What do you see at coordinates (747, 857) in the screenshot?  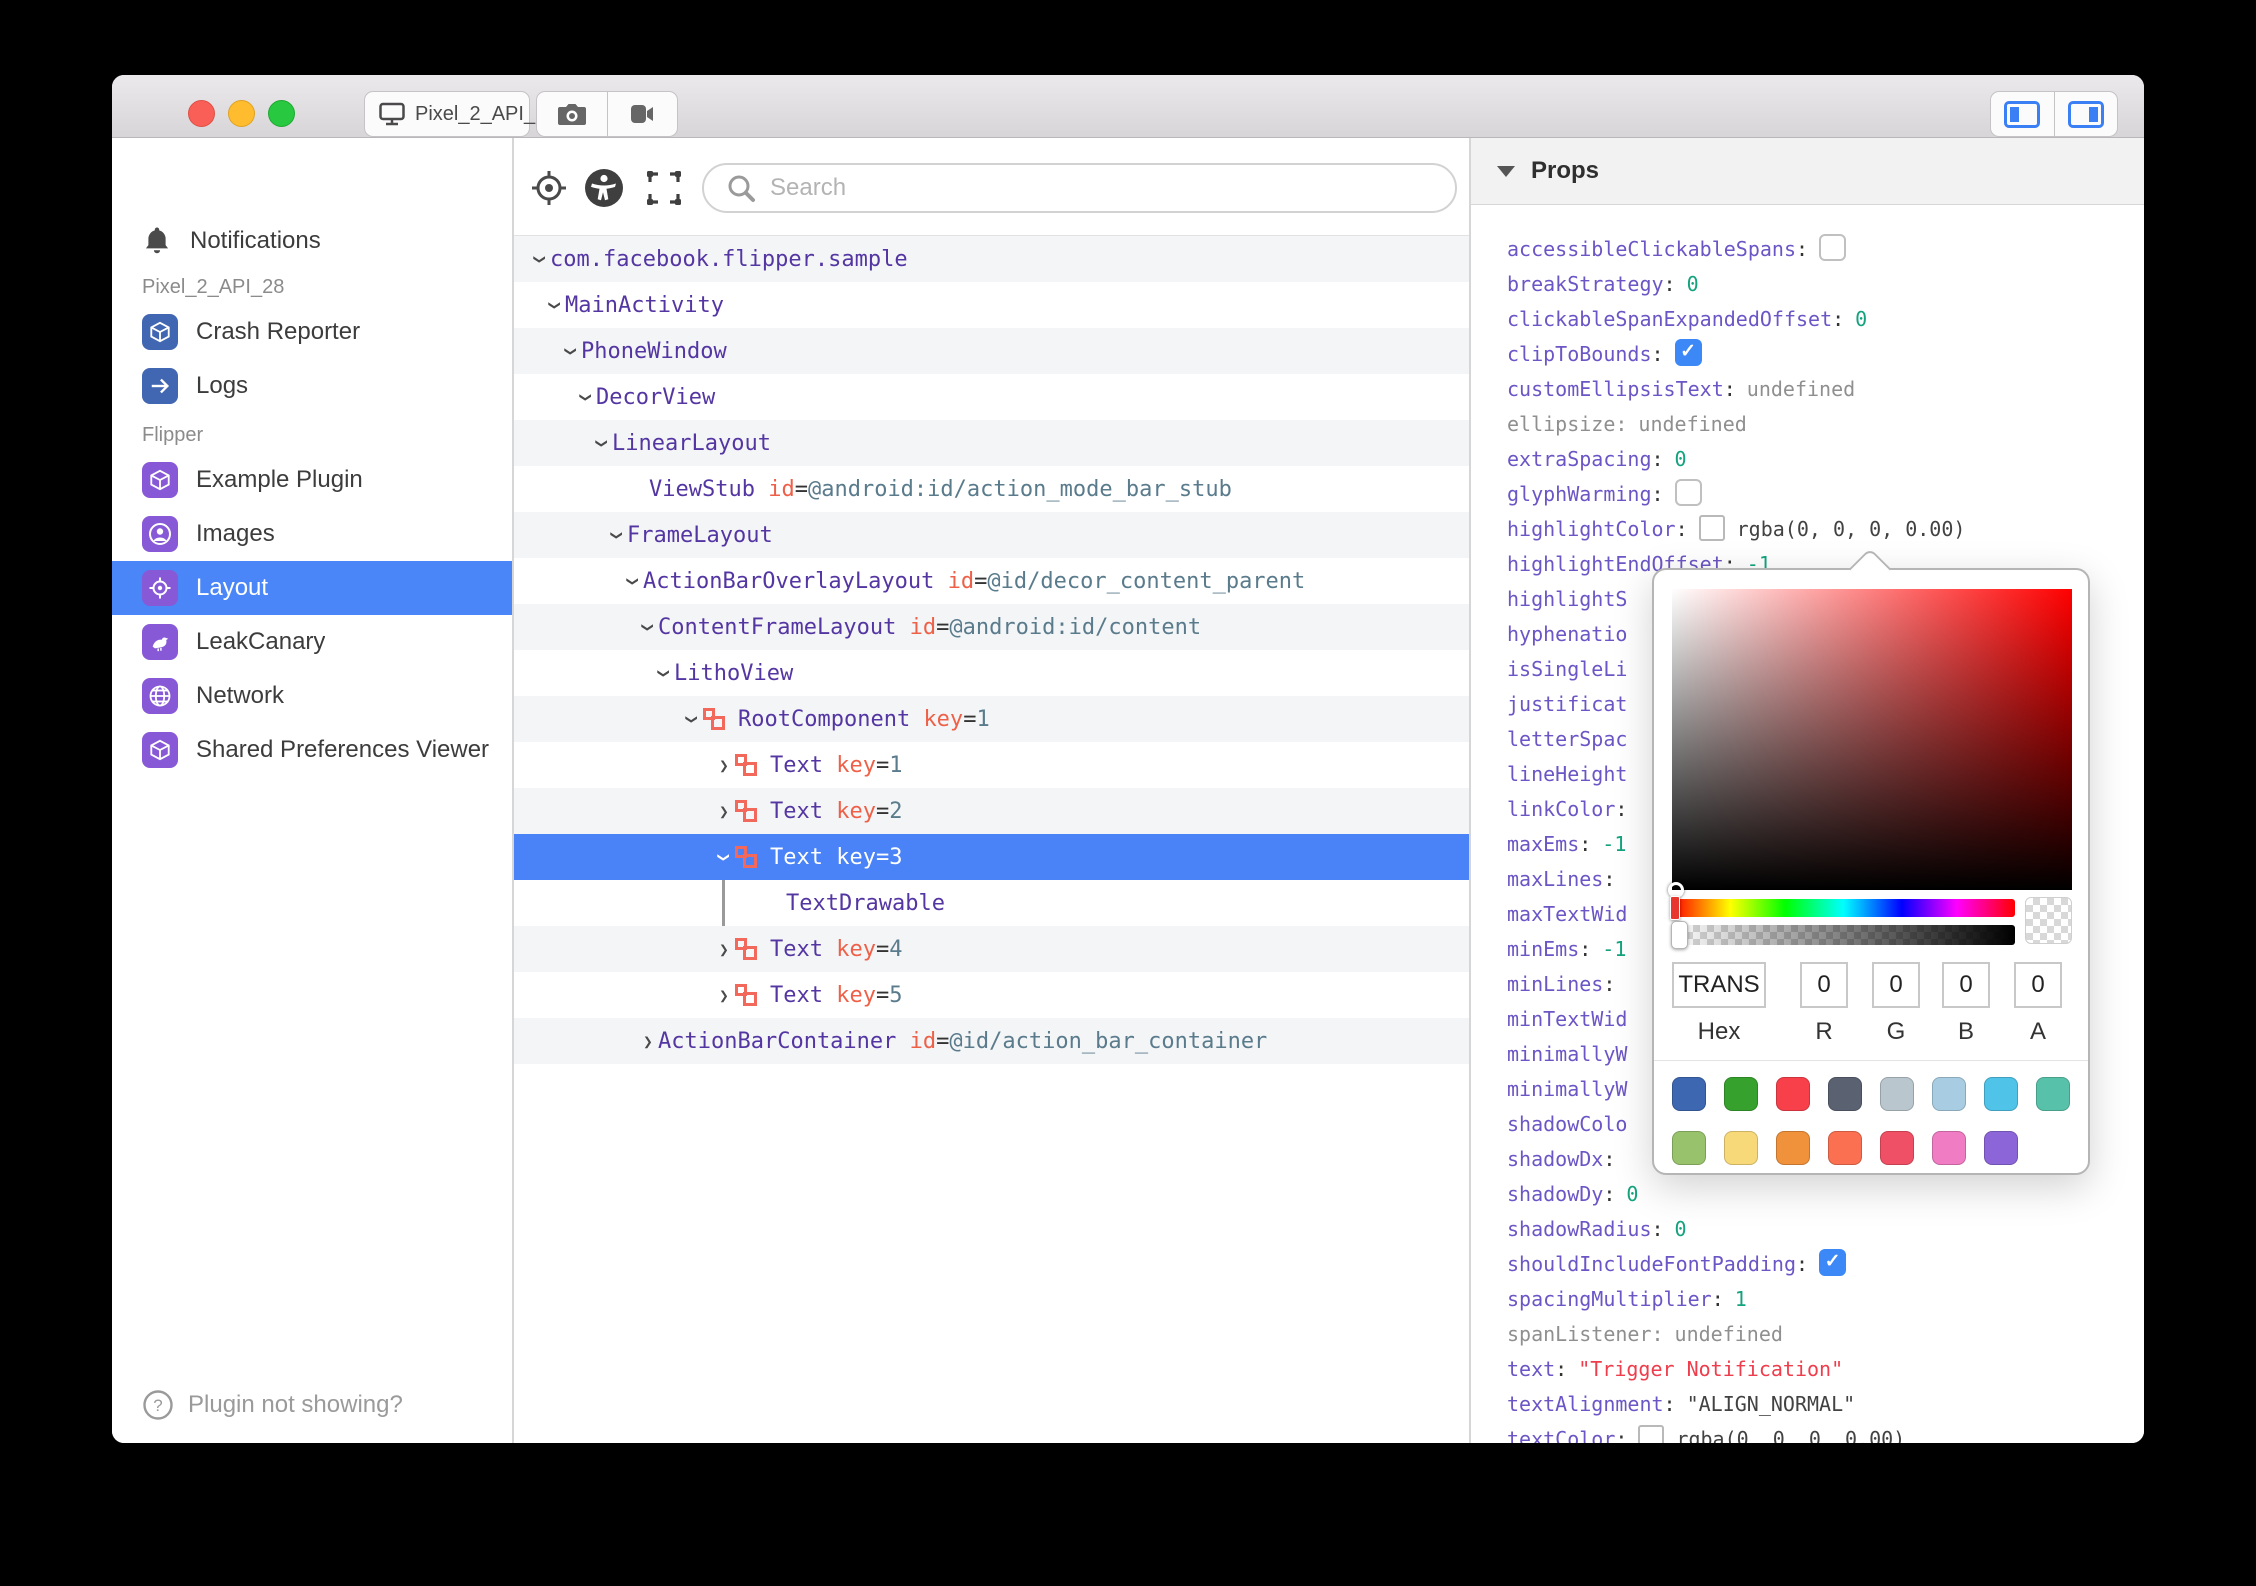 I see `litho-component-icon` at bounding box center [747, 857].